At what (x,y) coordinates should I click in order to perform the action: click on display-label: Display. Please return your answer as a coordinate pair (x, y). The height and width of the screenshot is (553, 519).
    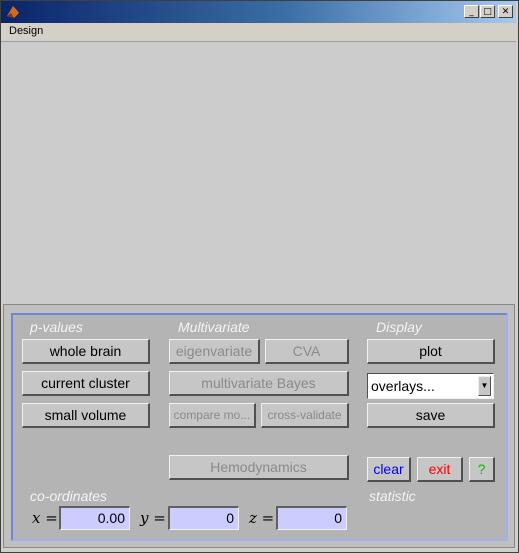
    Looking at the image, I should click on (399, 327).